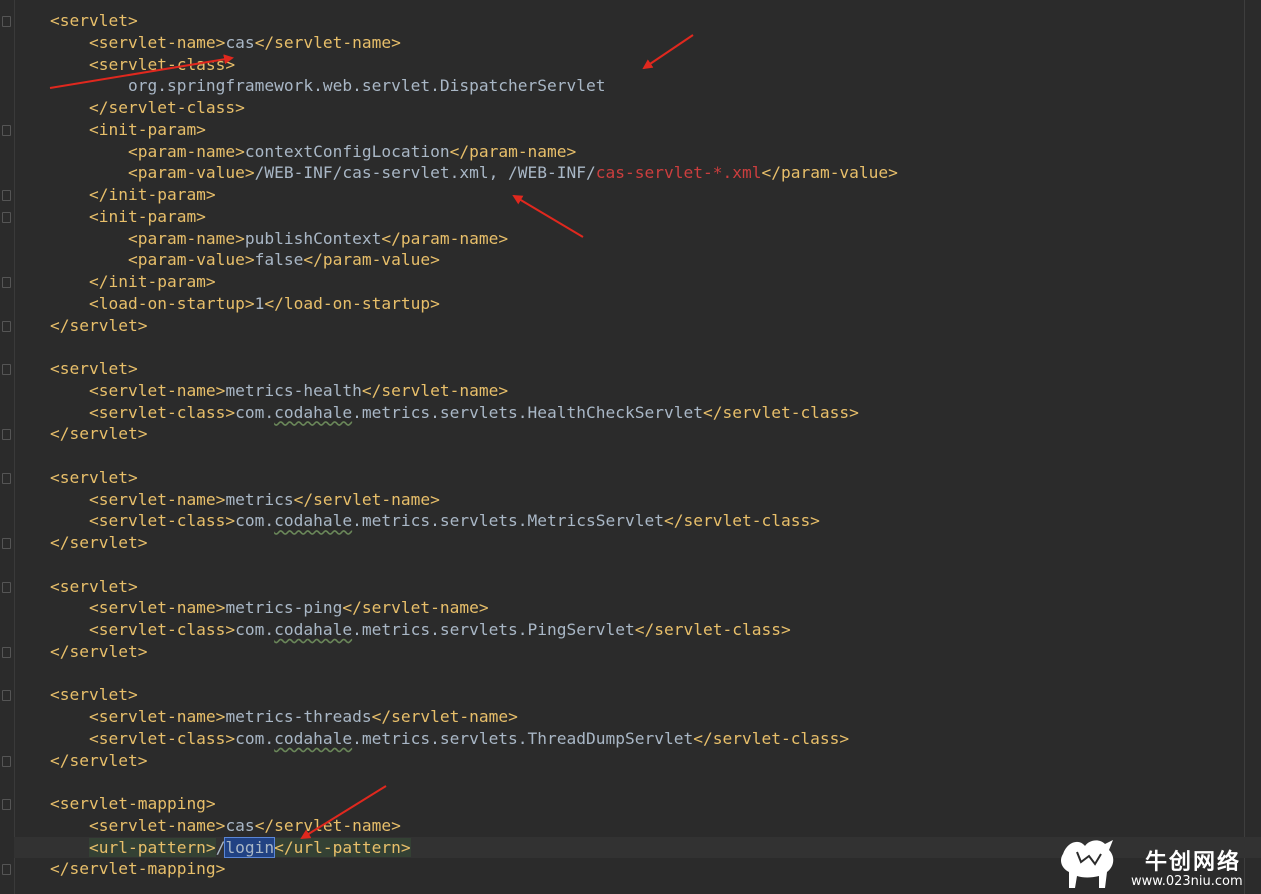  I want to click on arrow-url-pattern, so click(343, 812).